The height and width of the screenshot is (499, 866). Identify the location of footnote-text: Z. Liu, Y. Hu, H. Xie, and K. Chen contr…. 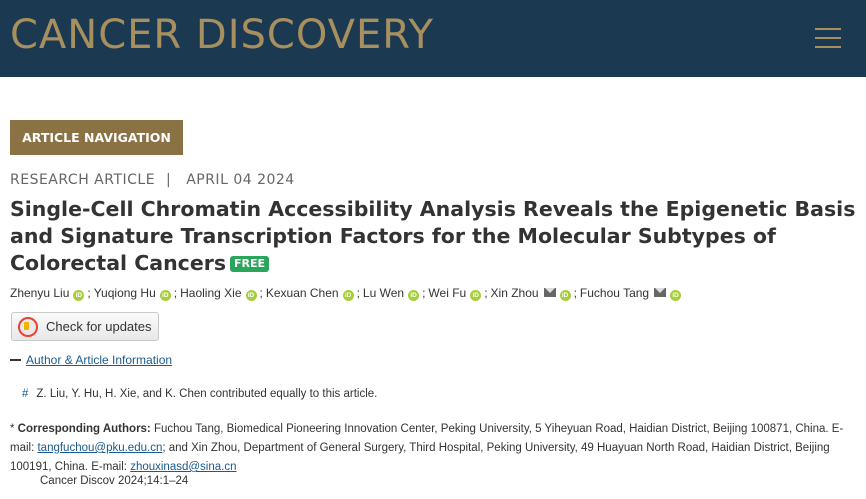
(207, 394).